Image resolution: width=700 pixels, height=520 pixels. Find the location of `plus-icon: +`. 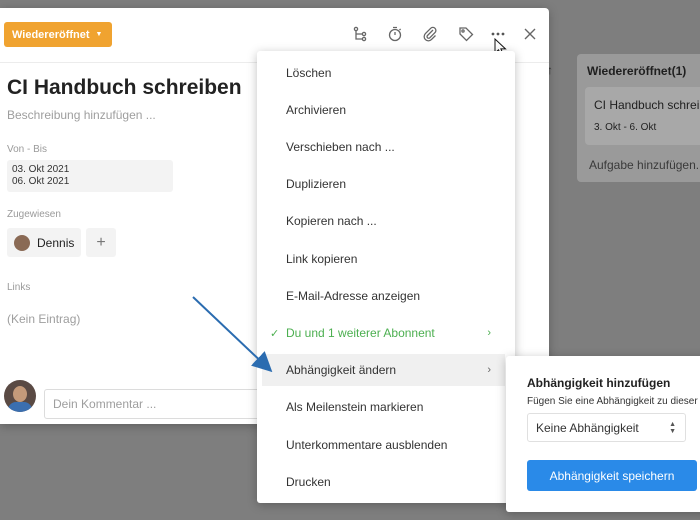

plus-icon: + is located at coordinates (101, 242).